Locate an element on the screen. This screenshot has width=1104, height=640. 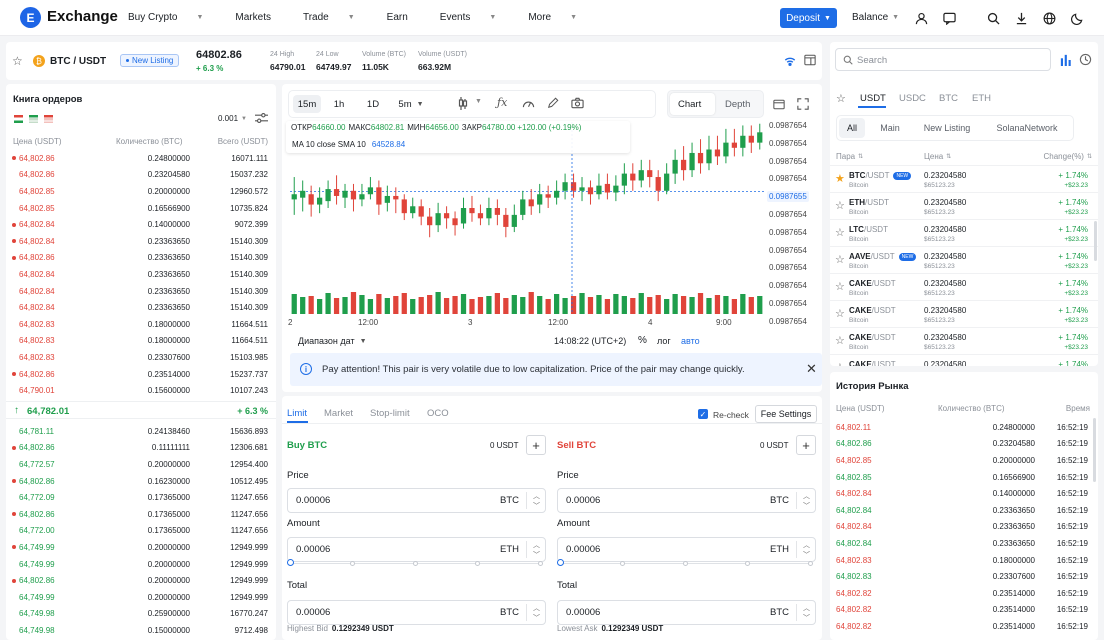
history-clock-icon is located at coordinates (1085, 60).